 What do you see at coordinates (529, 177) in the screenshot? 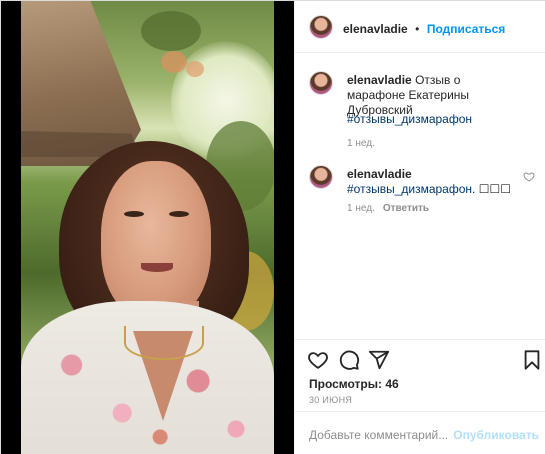
I see `comment-like-heart-icon` at bounding box center [529, 177].